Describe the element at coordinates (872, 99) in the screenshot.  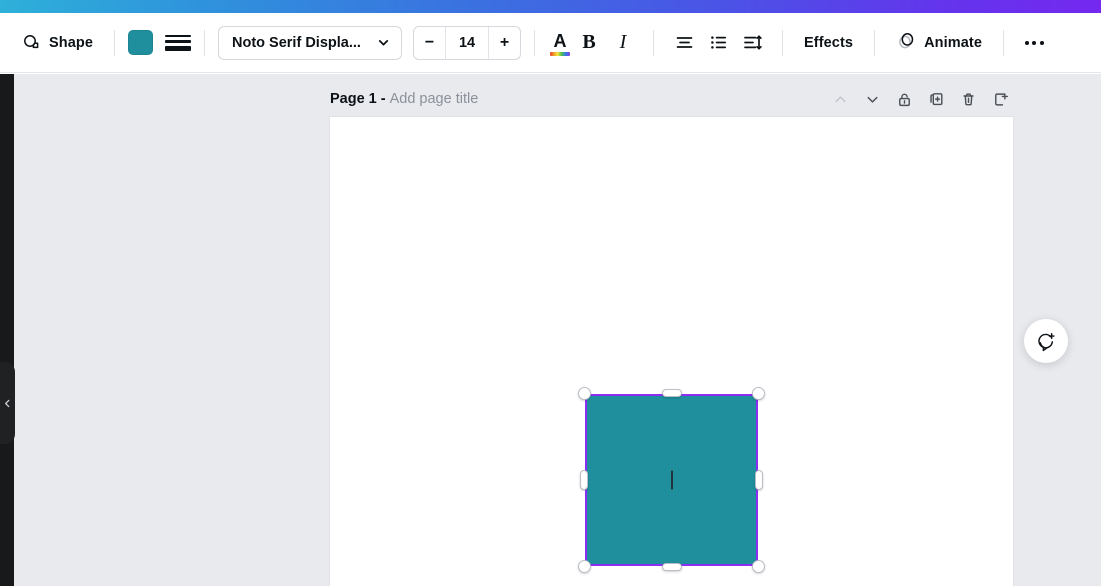
I see `move-page-down-icon` at that location.